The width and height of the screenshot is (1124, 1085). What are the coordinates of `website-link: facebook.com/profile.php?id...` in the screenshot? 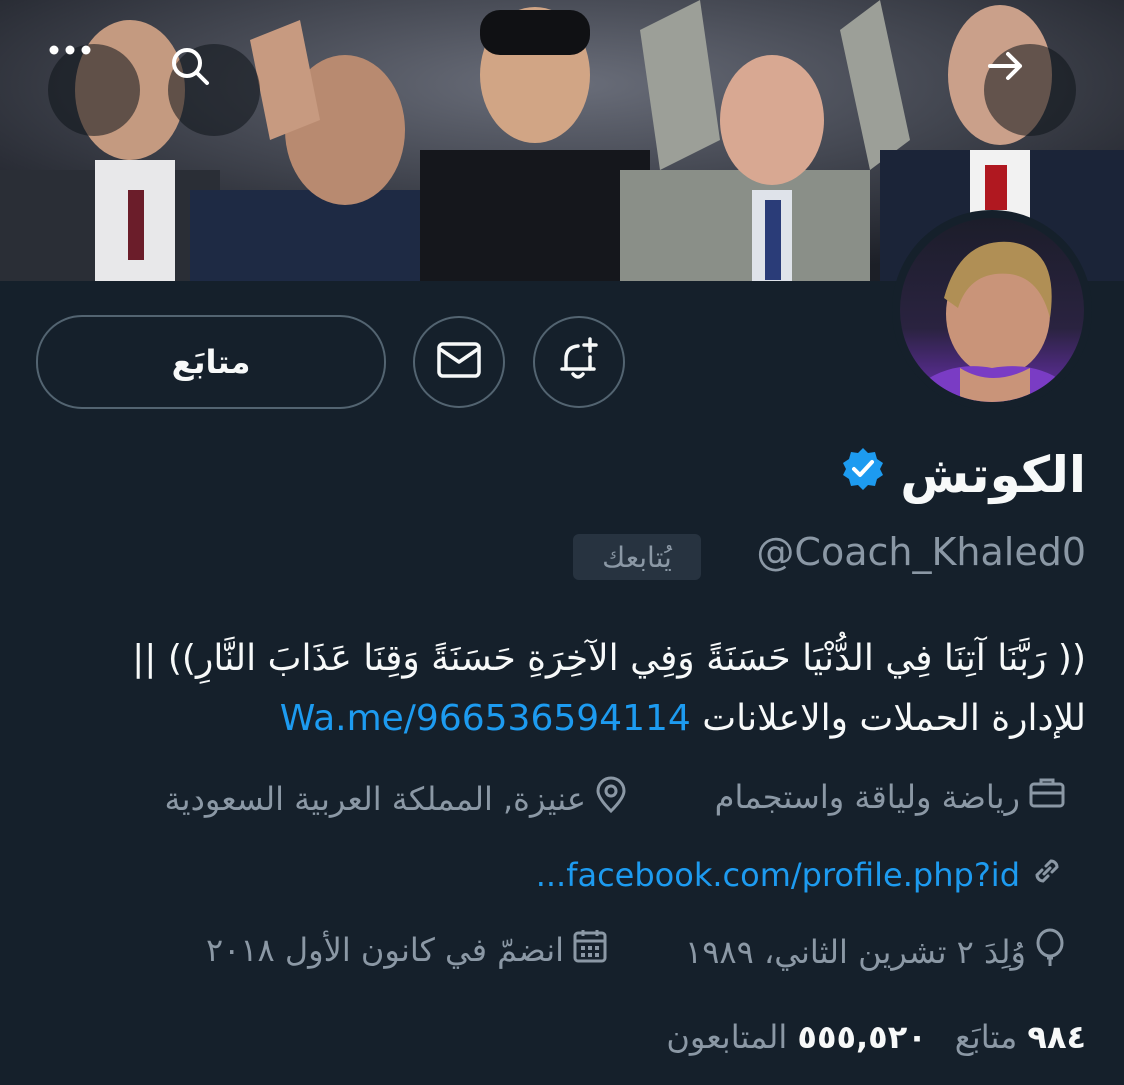 It's located at (778, 875).